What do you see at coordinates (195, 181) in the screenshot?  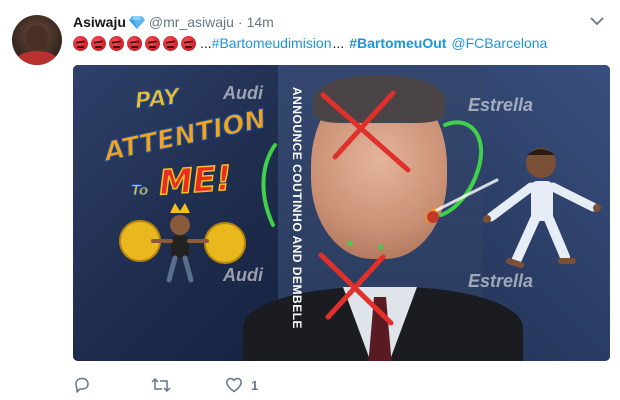 I see `sticker-text-me: ME!` at bounding box center [195, 181].